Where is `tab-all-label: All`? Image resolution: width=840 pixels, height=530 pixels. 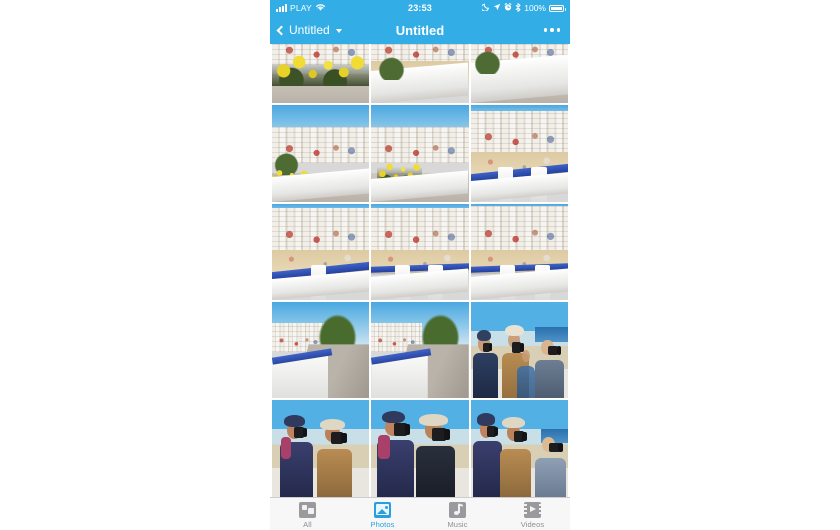 tab-all-label: All is located at coordinates (307, 524).